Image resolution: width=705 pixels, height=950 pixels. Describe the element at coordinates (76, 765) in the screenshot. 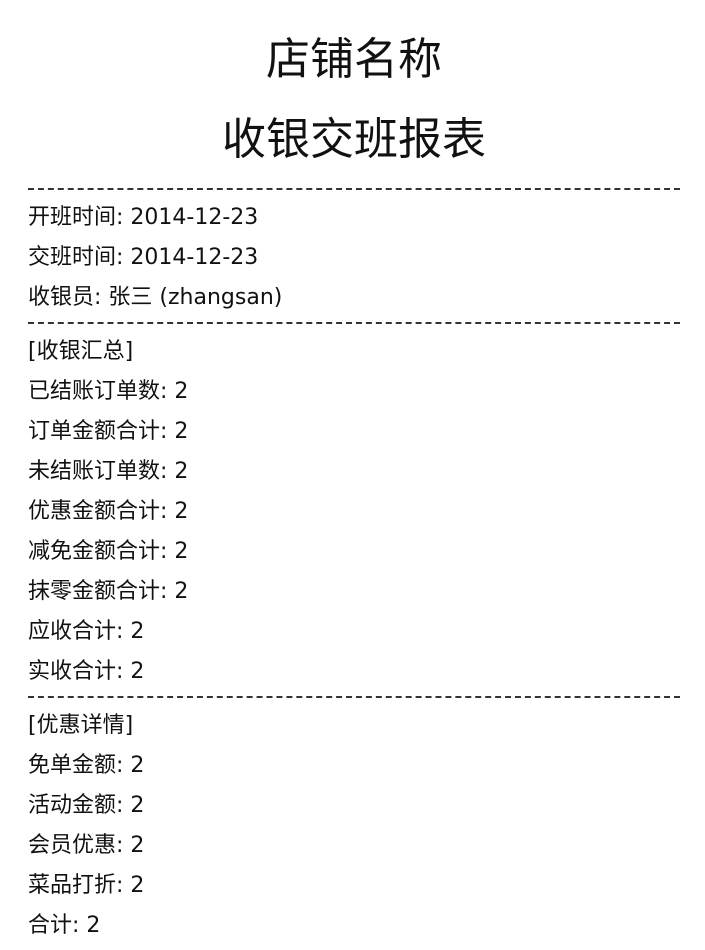

I see `discount-label: 免单金额:` at that location.